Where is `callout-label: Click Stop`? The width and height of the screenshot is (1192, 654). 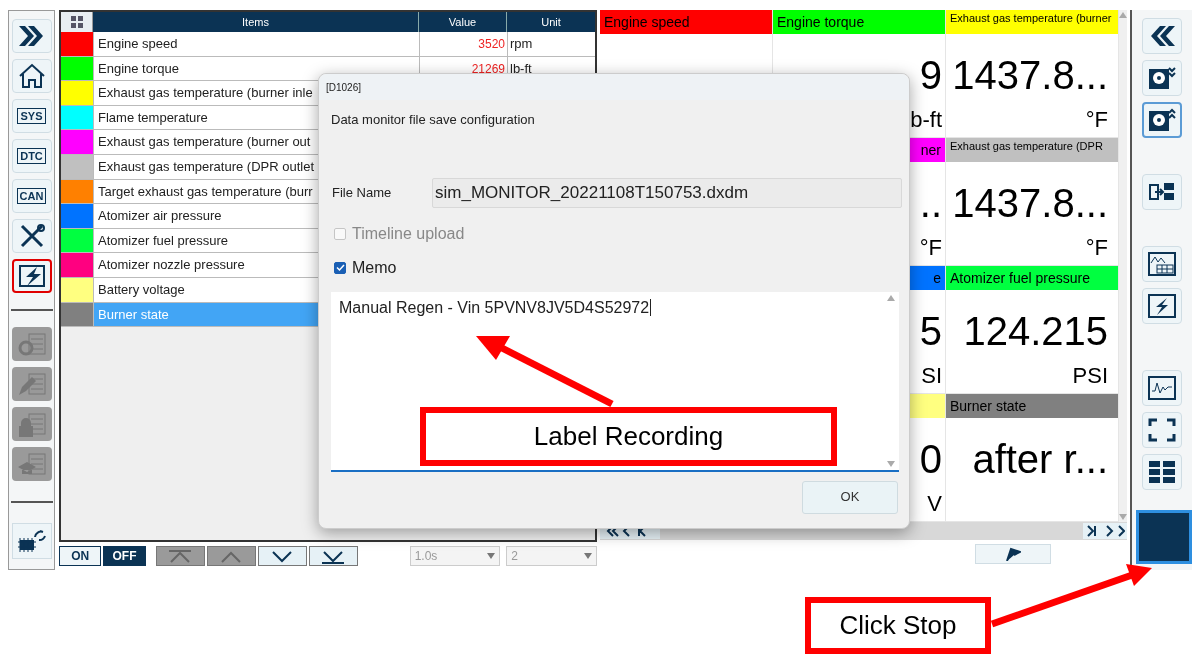
callout-label: Click Stop is located at coordinates (898, 625).